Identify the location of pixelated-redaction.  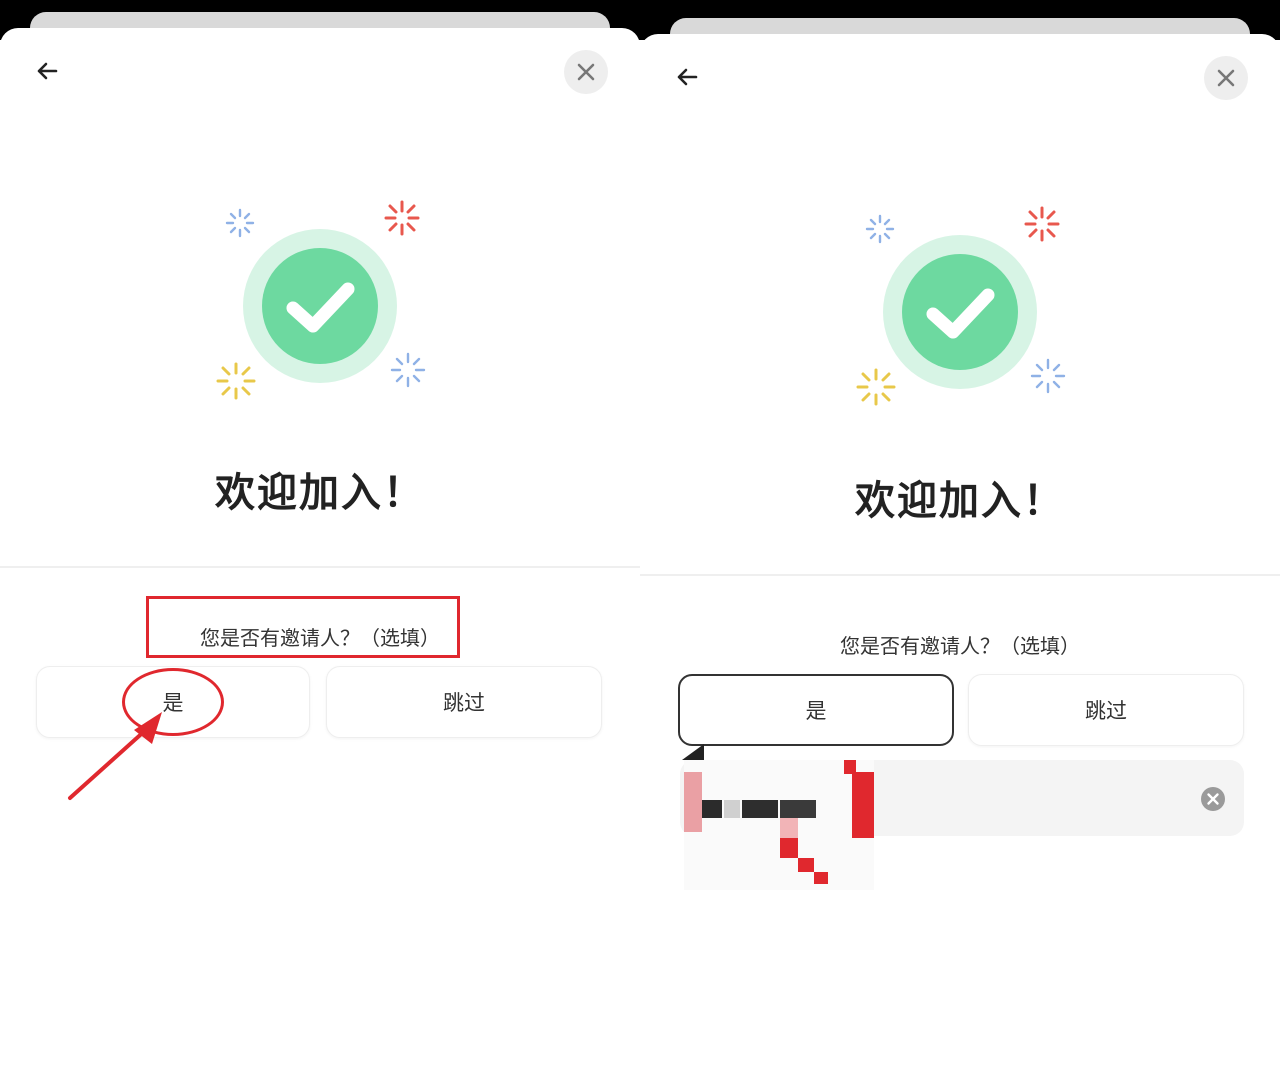
(779, 825).